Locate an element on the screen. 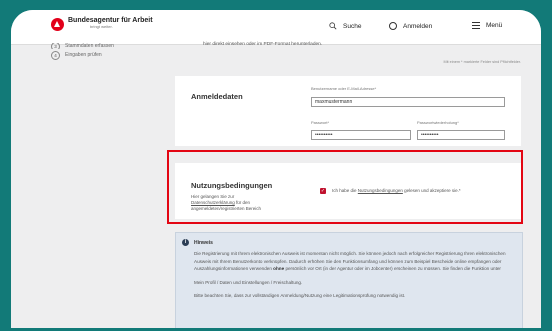 The width and height of the screenshot is (552, 331). username-label: Benutzername oder E-Mail-Adresse* is located at coordinates (344, 88).